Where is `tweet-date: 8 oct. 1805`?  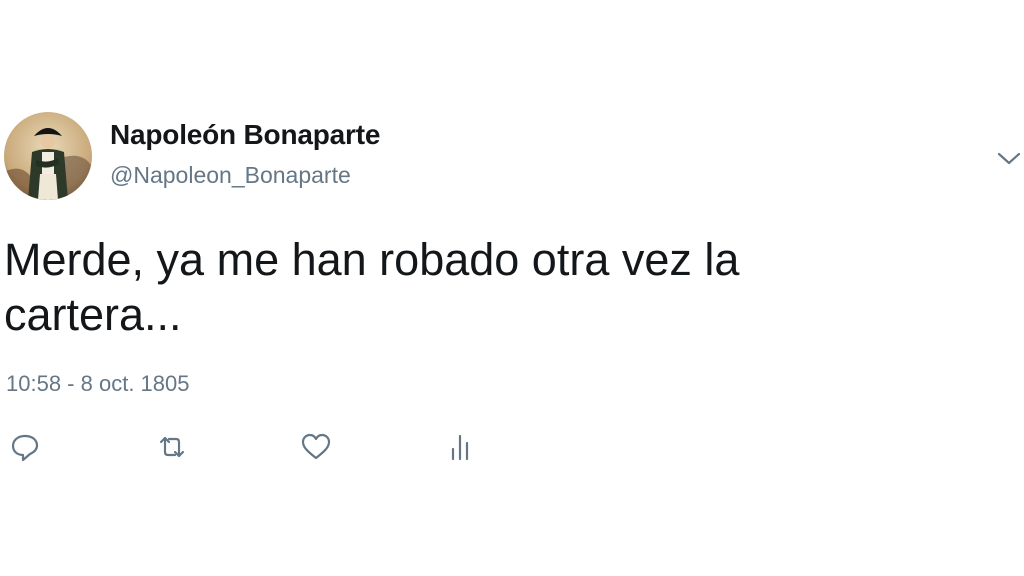
tweet-date: 8 oct. 1805 is located at coordinates (135, 383).